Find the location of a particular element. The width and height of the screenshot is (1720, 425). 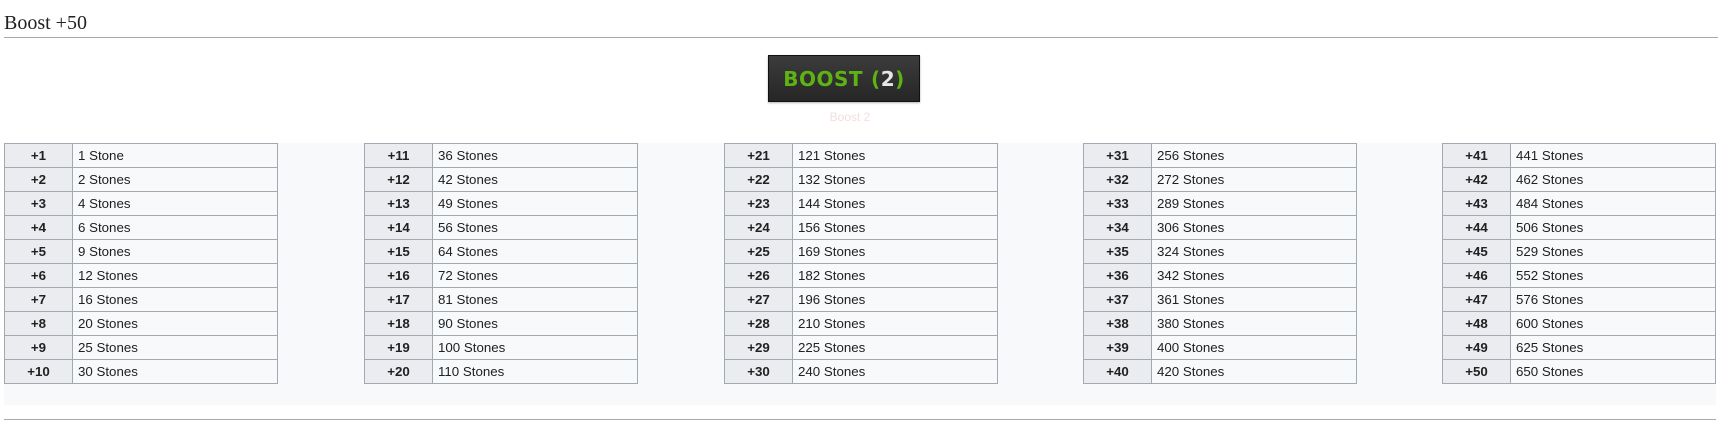

stone-cost-cell: 42 Stones is located at coordinates (535, 179).